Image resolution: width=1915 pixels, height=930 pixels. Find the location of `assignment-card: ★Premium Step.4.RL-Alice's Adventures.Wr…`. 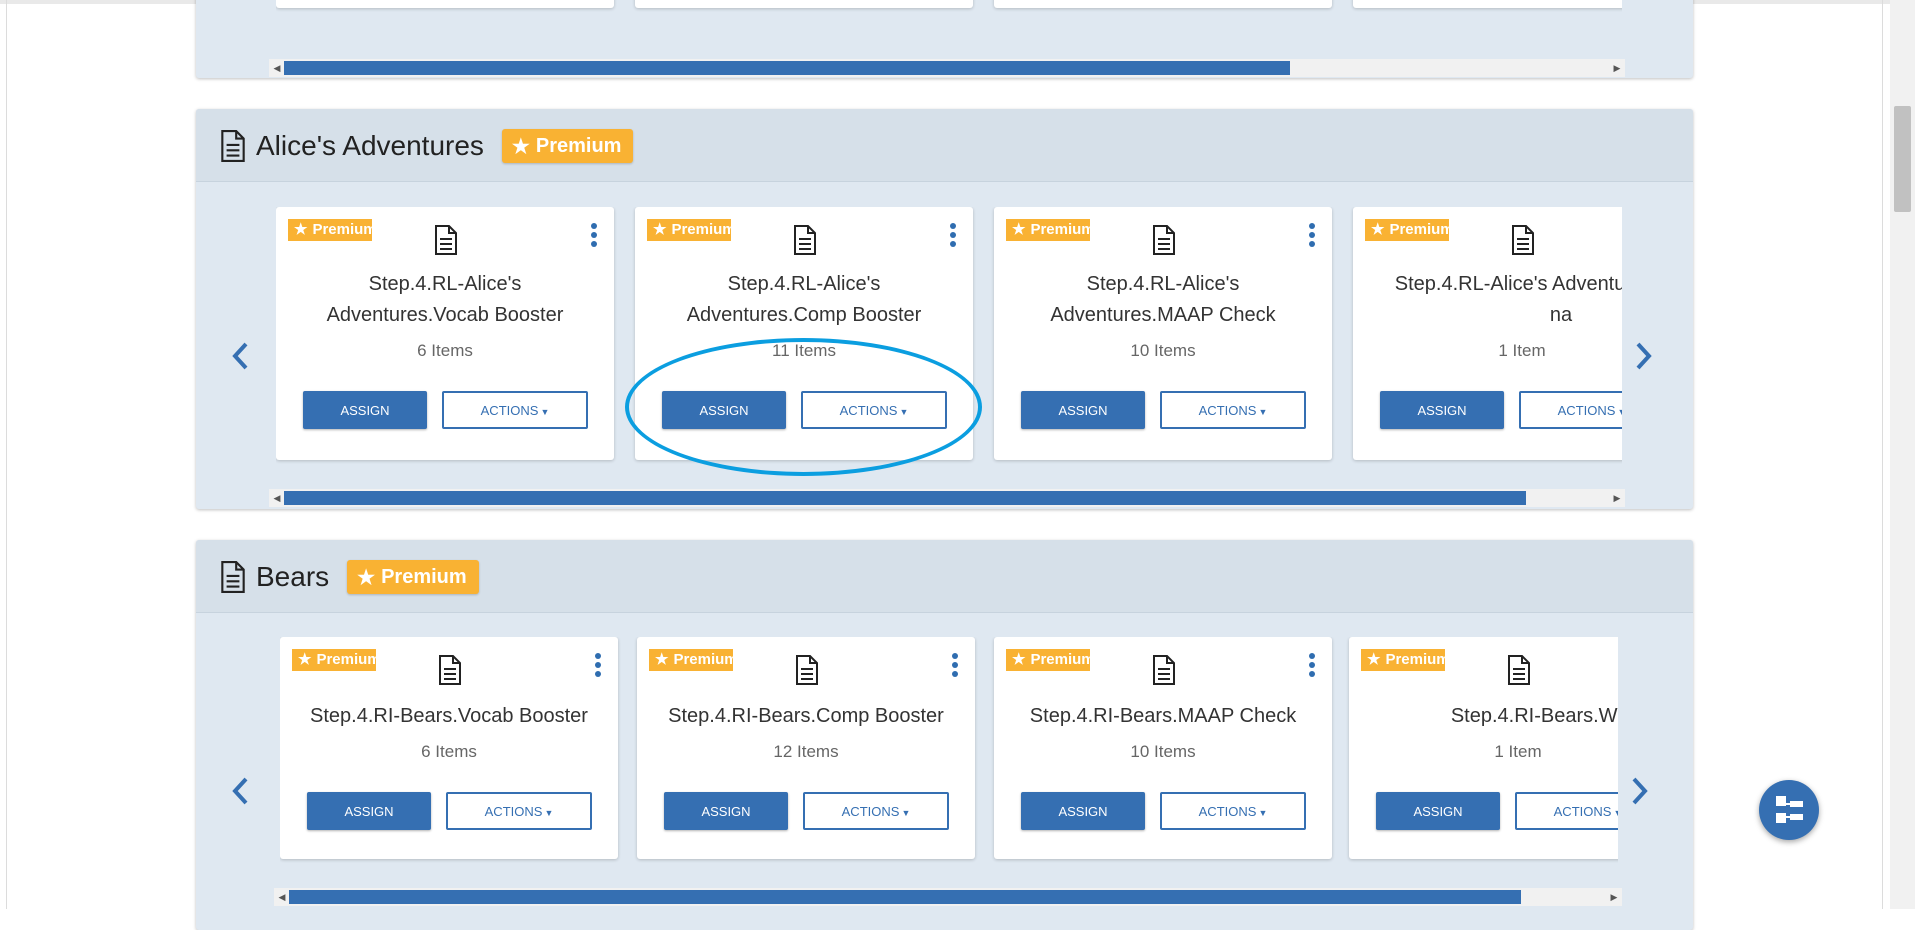

assignment-card: ★Premium Step.4.RL-Alice's Adventures.Wr… is located at coordinates (1487, 333).